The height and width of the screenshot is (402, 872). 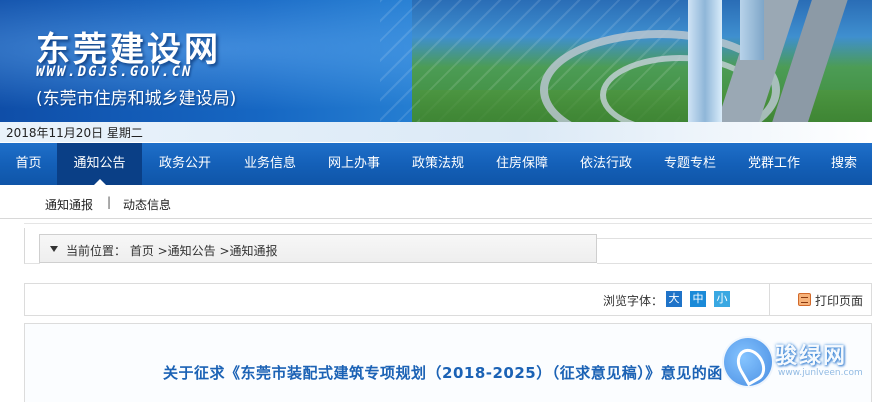 What do you see at coordinates (839, 300) in the screenshot?
I see `print-page-button: 打印页面` at bounding box center [839, 300].